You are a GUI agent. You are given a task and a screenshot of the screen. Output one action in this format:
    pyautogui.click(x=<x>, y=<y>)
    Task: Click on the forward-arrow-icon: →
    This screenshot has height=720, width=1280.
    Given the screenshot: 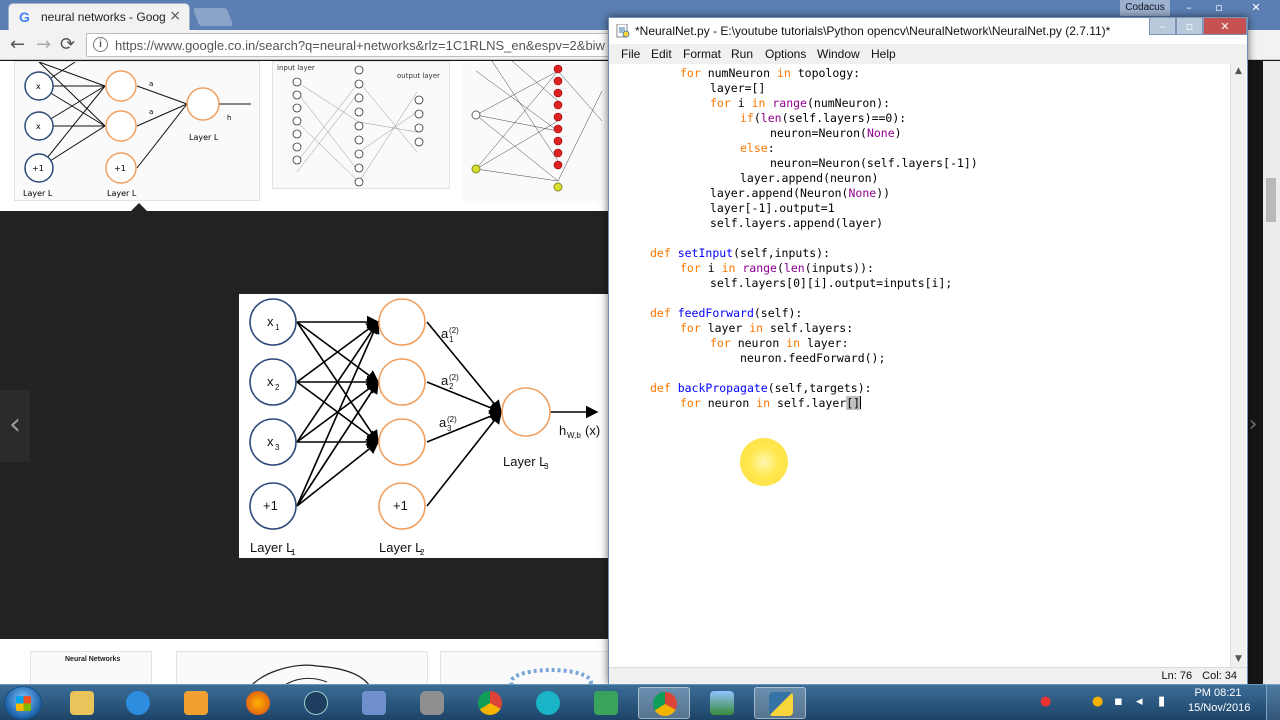 What is the action you would take?
    pyautogui.click(x=43, y=44)
    